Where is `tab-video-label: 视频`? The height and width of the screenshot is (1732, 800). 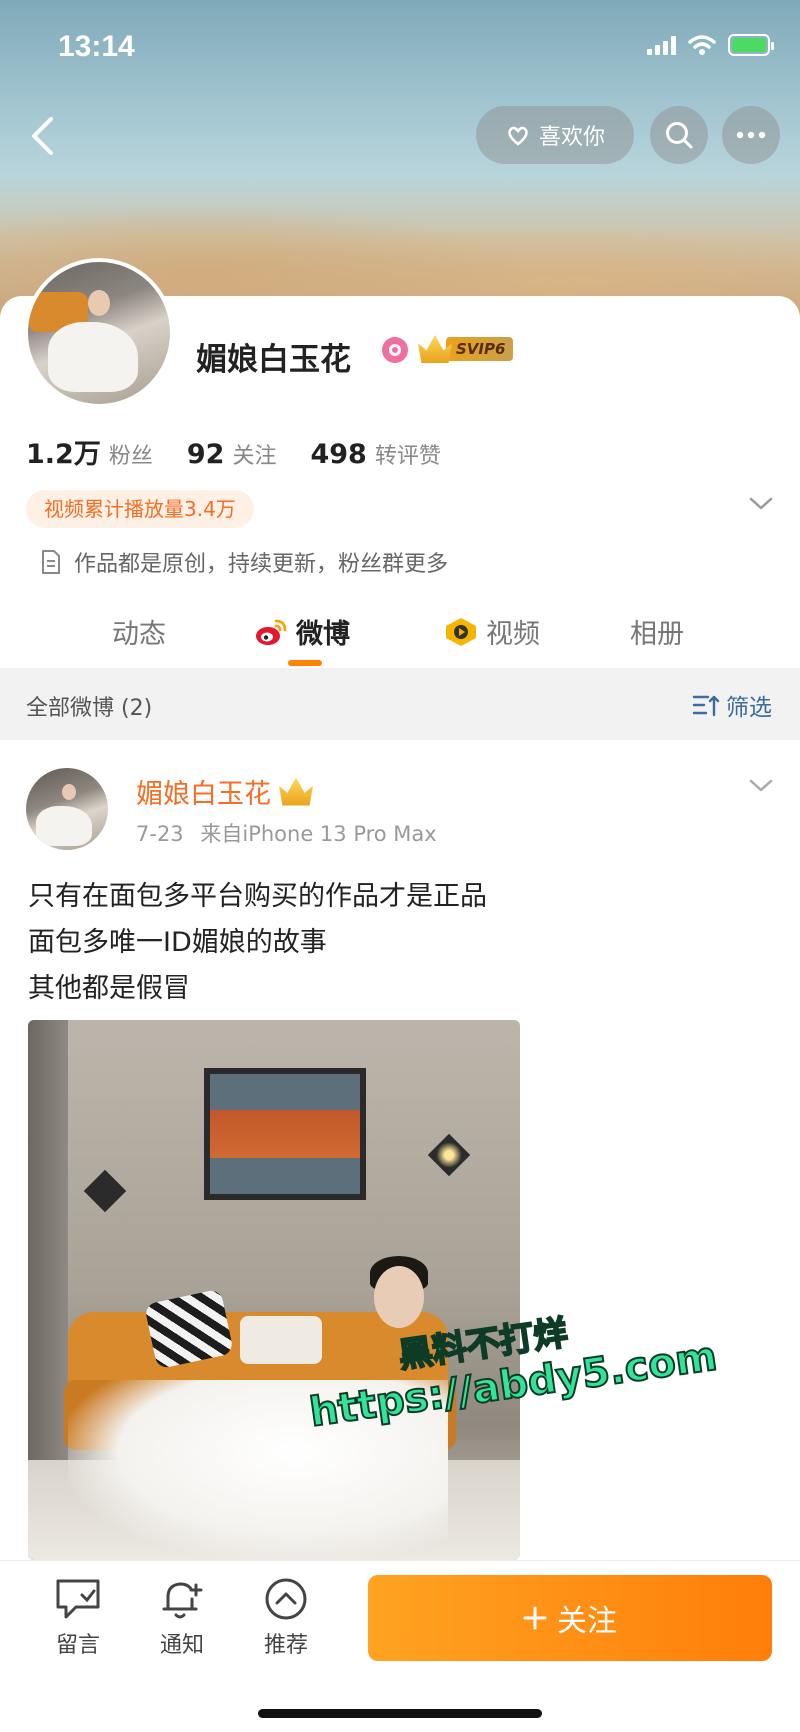 tab-video-label: 视频 is located at coordinates (513, 634).